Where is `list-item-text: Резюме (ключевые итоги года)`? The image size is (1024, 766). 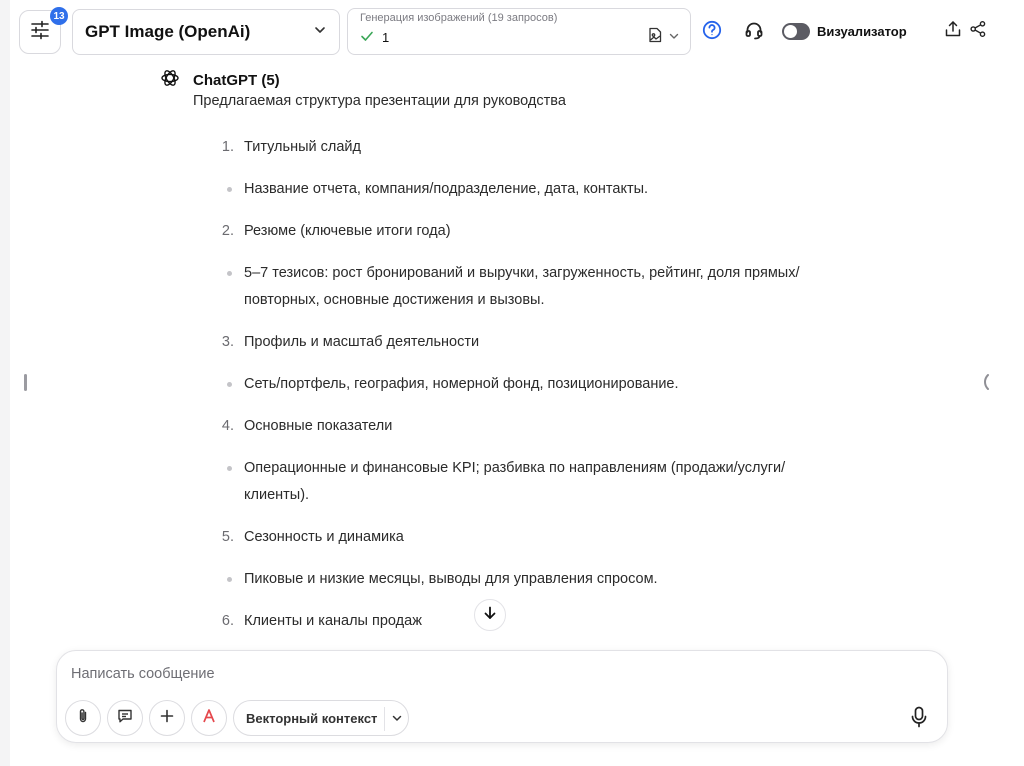 list-item-text: Резюме (ключевые итоги года) is located at coordinates (347, 231).